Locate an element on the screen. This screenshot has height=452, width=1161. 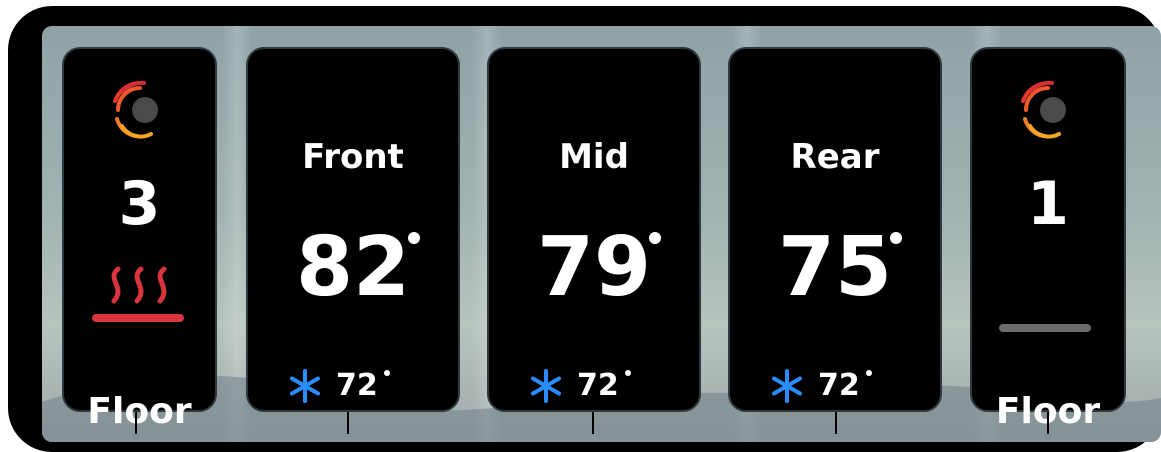
zone-title: Rear is located at coordinates (835, 157).